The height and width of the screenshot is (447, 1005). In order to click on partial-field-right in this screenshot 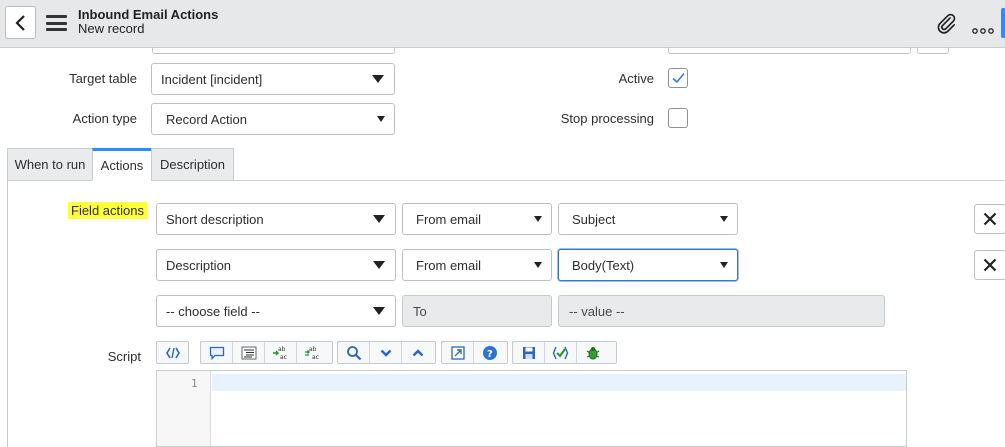, I will do `click(789, 50)`.